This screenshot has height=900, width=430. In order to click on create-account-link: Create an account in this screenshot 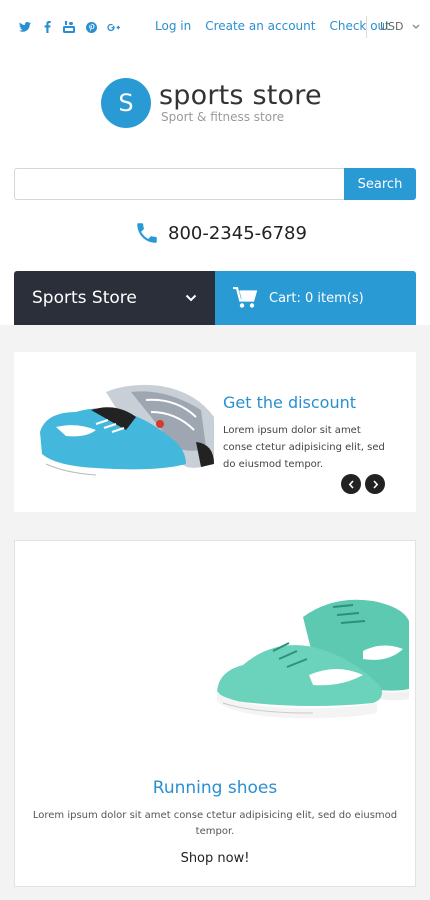, I will do `click(260, 26)`.